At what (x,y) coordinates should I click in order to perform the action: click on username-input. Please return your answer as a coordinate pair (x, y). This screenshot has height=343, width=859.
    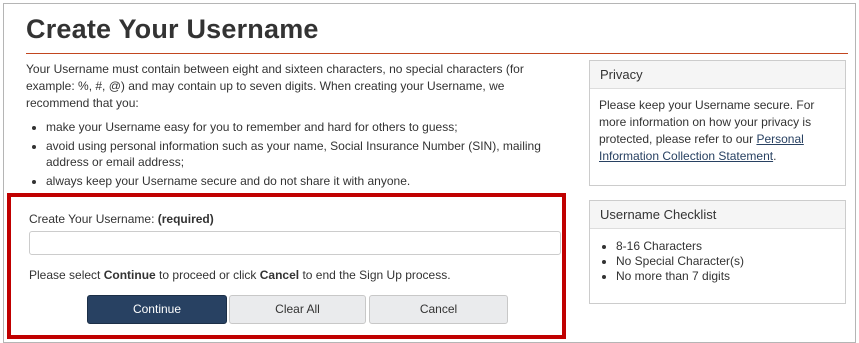
    Looking at the image, I should click on (295, 243).